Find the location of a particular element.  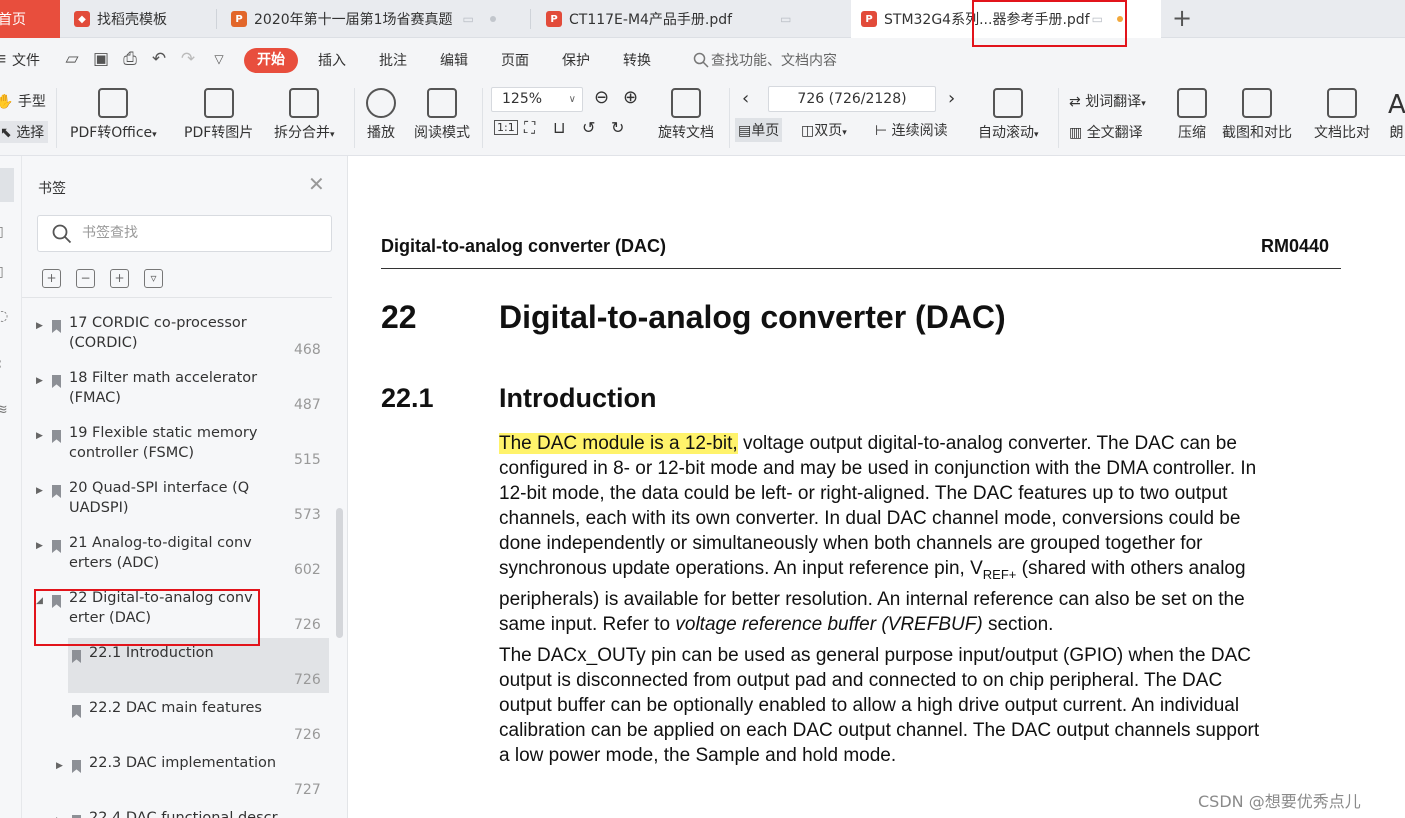

zoom-in-icon: ⊕ is located at coordinates (630, 97).